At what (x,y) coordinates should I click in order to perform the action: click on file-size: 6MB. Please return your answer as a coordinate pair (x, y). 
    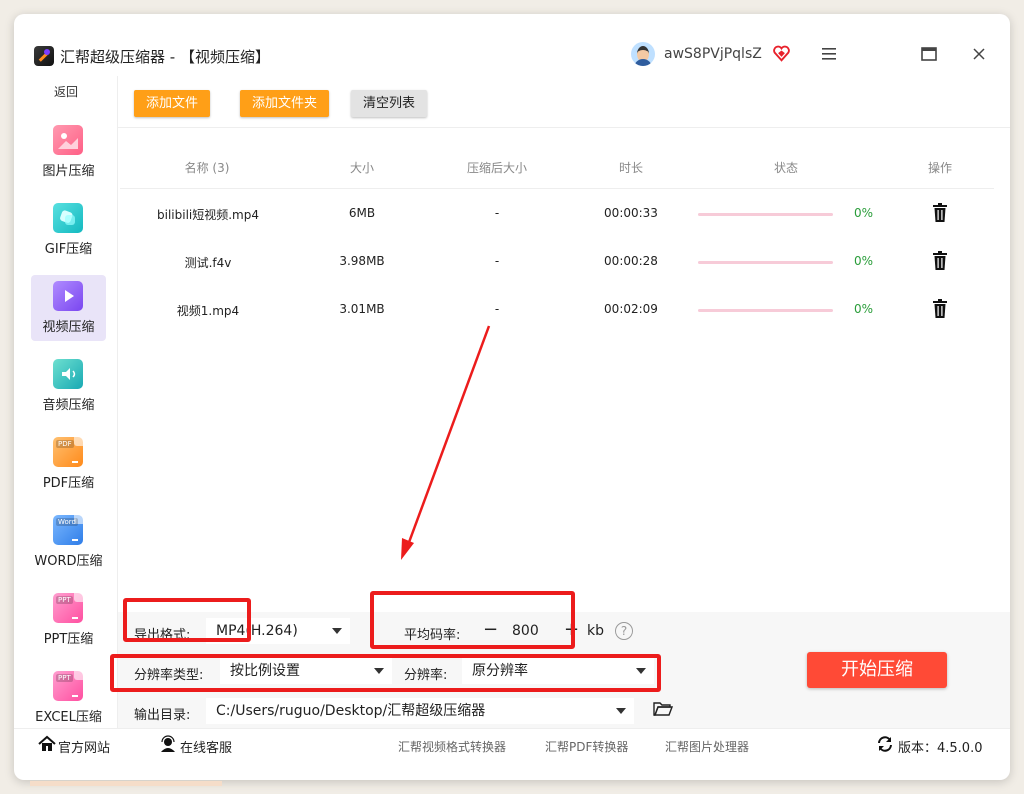
    Looking at the image, I should click on (362, 213).